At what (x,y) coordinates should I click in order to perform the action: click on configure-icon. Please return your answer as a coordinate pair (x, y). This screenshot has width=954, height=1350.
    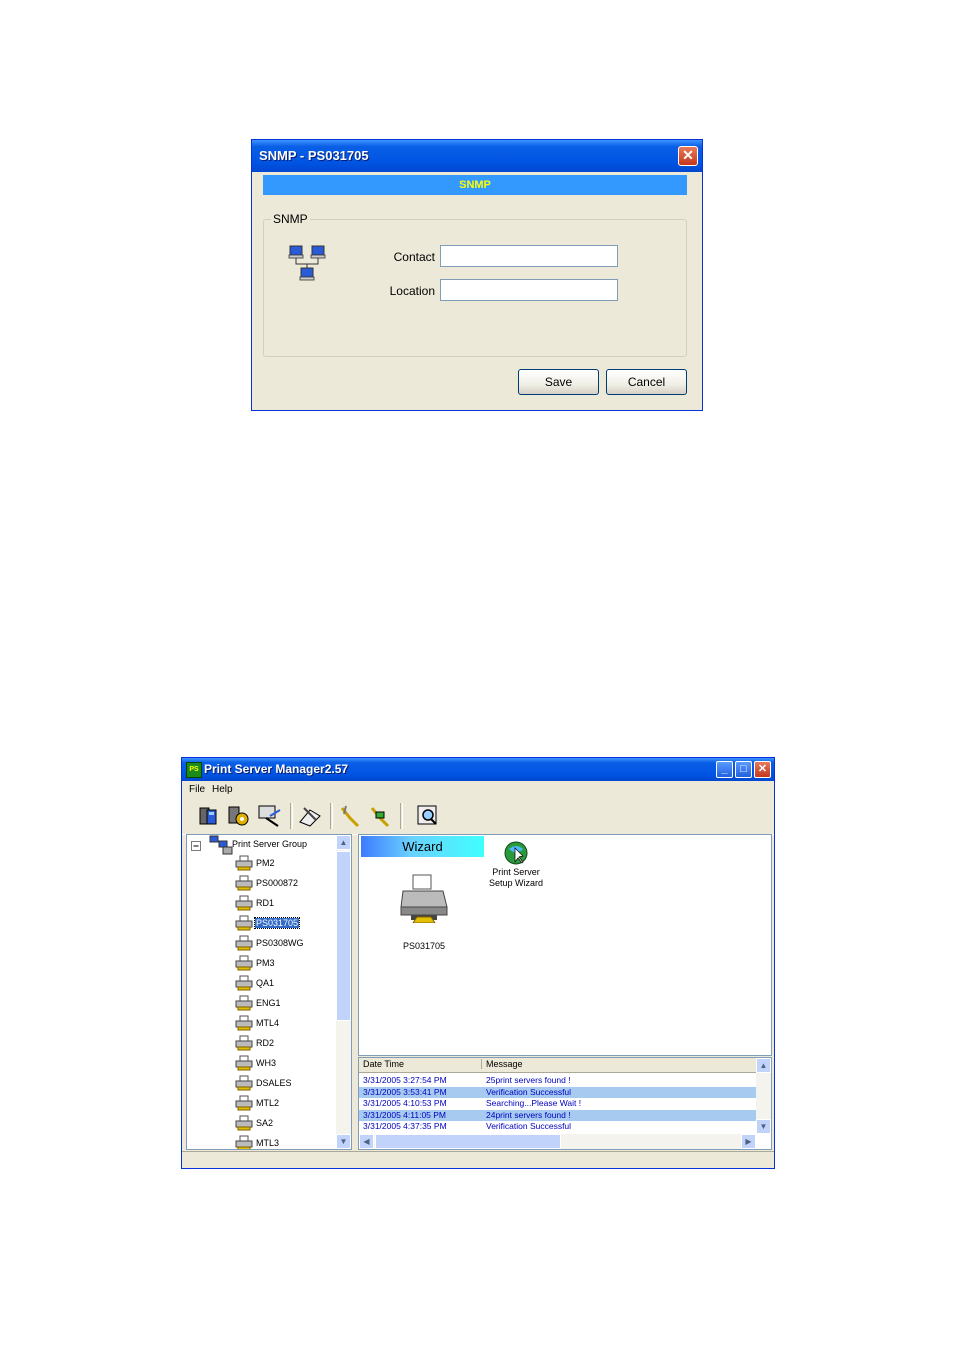
    Looking at the image, I should click on (238, 816).